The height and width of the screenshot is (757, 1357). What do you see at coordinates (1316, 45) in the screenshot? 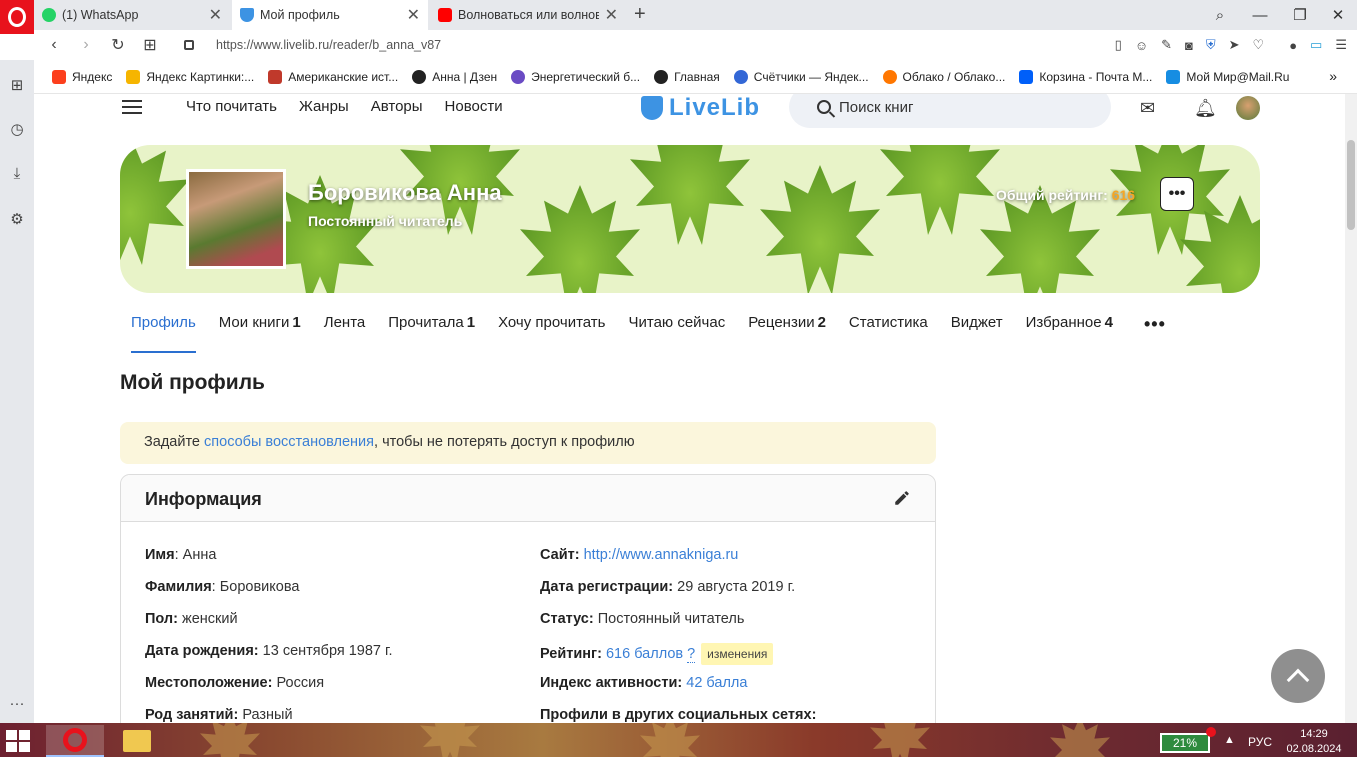
I see `vpn-icon: ▭` at bounding box center [1316, 45].